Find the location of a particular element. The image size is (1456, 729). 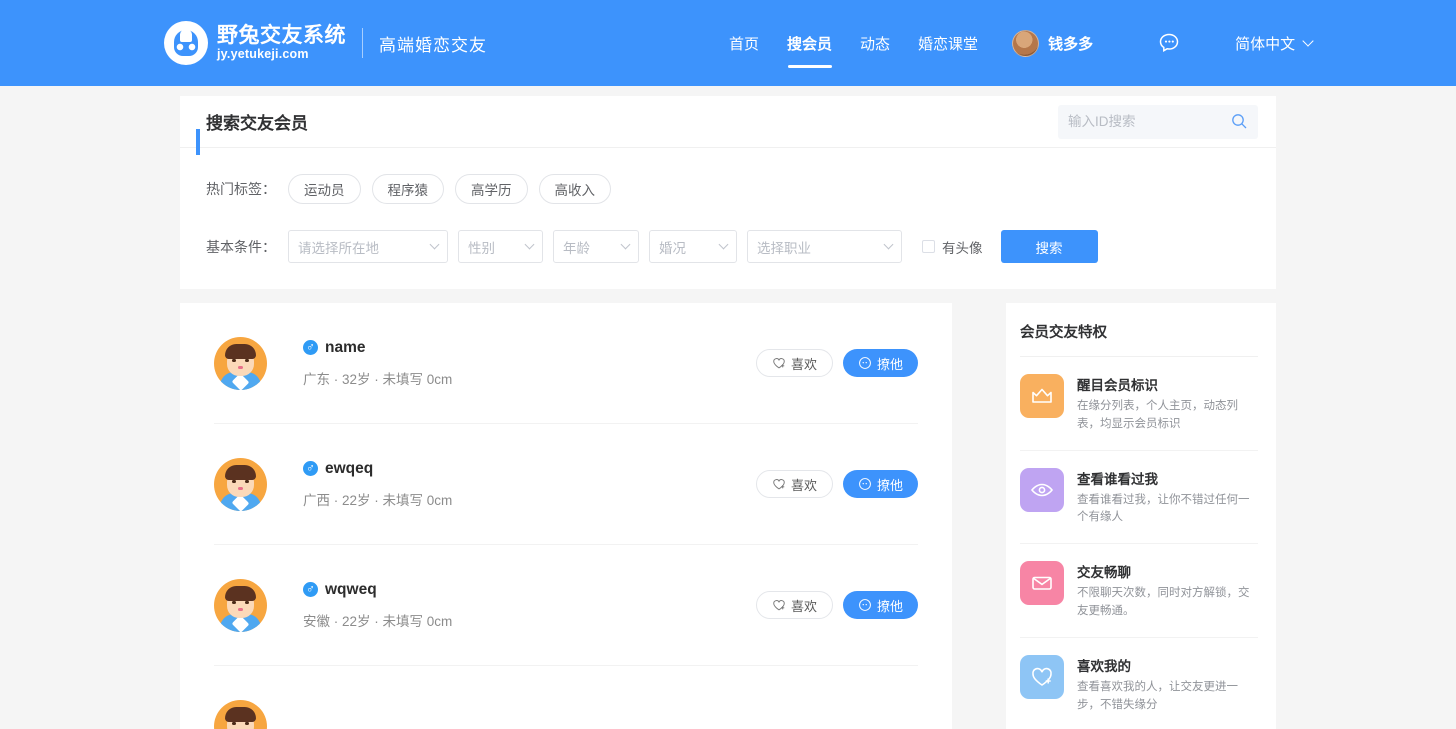

page-title: 搜索交友会员 is located at coordinates (257, 123).